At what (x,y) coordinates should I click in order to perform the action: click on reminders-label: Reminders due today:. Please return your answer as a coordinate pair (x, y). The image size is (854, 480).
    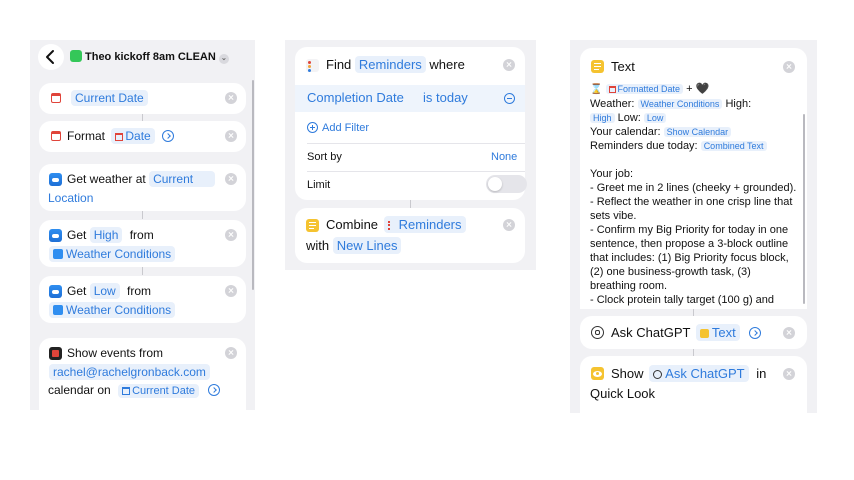
    Looking at the image, I should click on (644, 146).